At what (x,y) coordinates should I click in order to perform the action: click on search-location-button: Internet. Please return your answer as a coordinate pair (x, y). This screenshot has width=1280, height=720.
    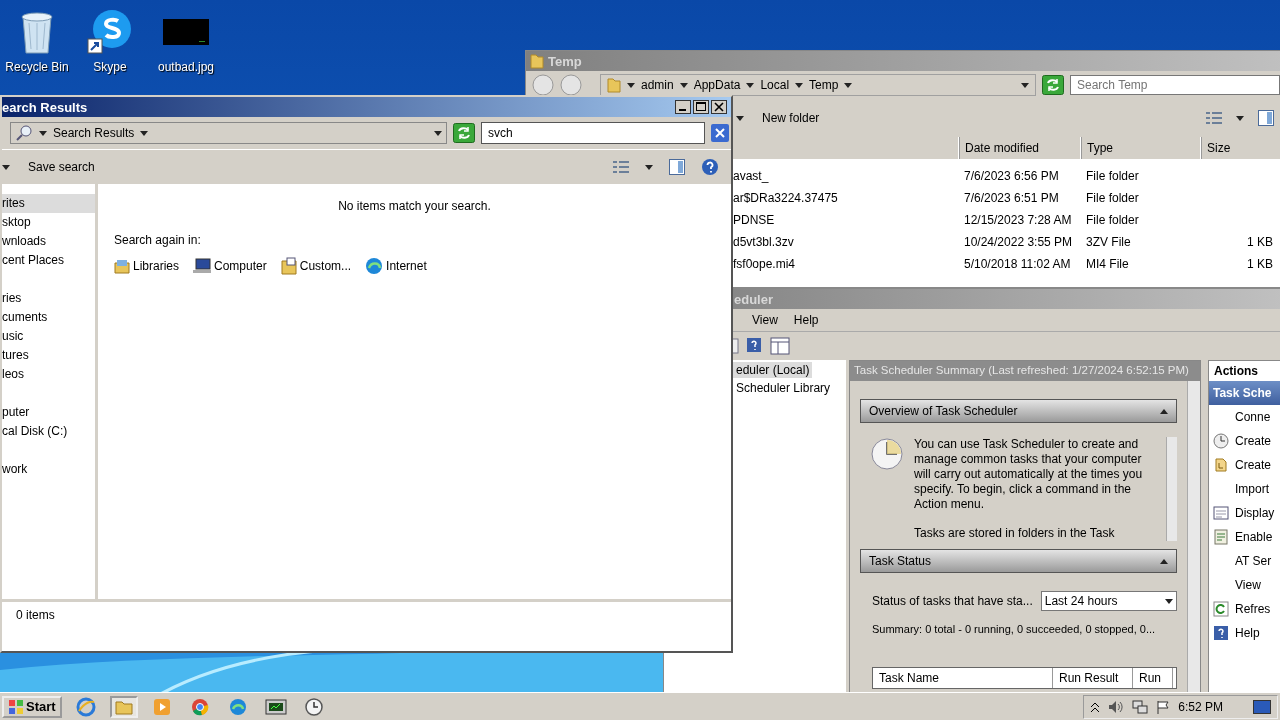
    Looking at the image, I should click on (396, 266).